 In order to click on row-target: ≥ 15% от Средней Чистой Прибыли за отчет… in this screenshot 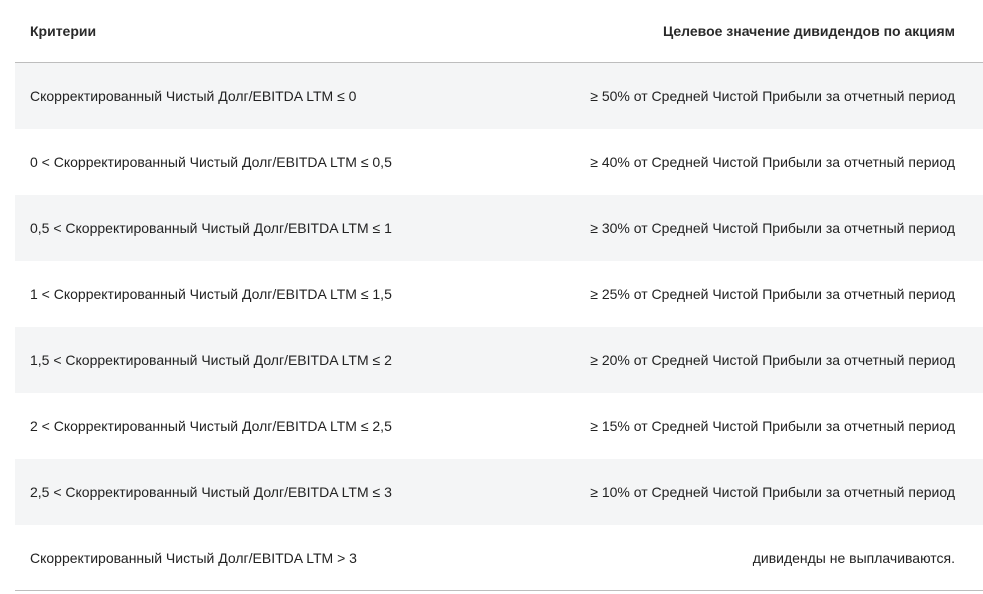, I will do `click(772, 426)`.